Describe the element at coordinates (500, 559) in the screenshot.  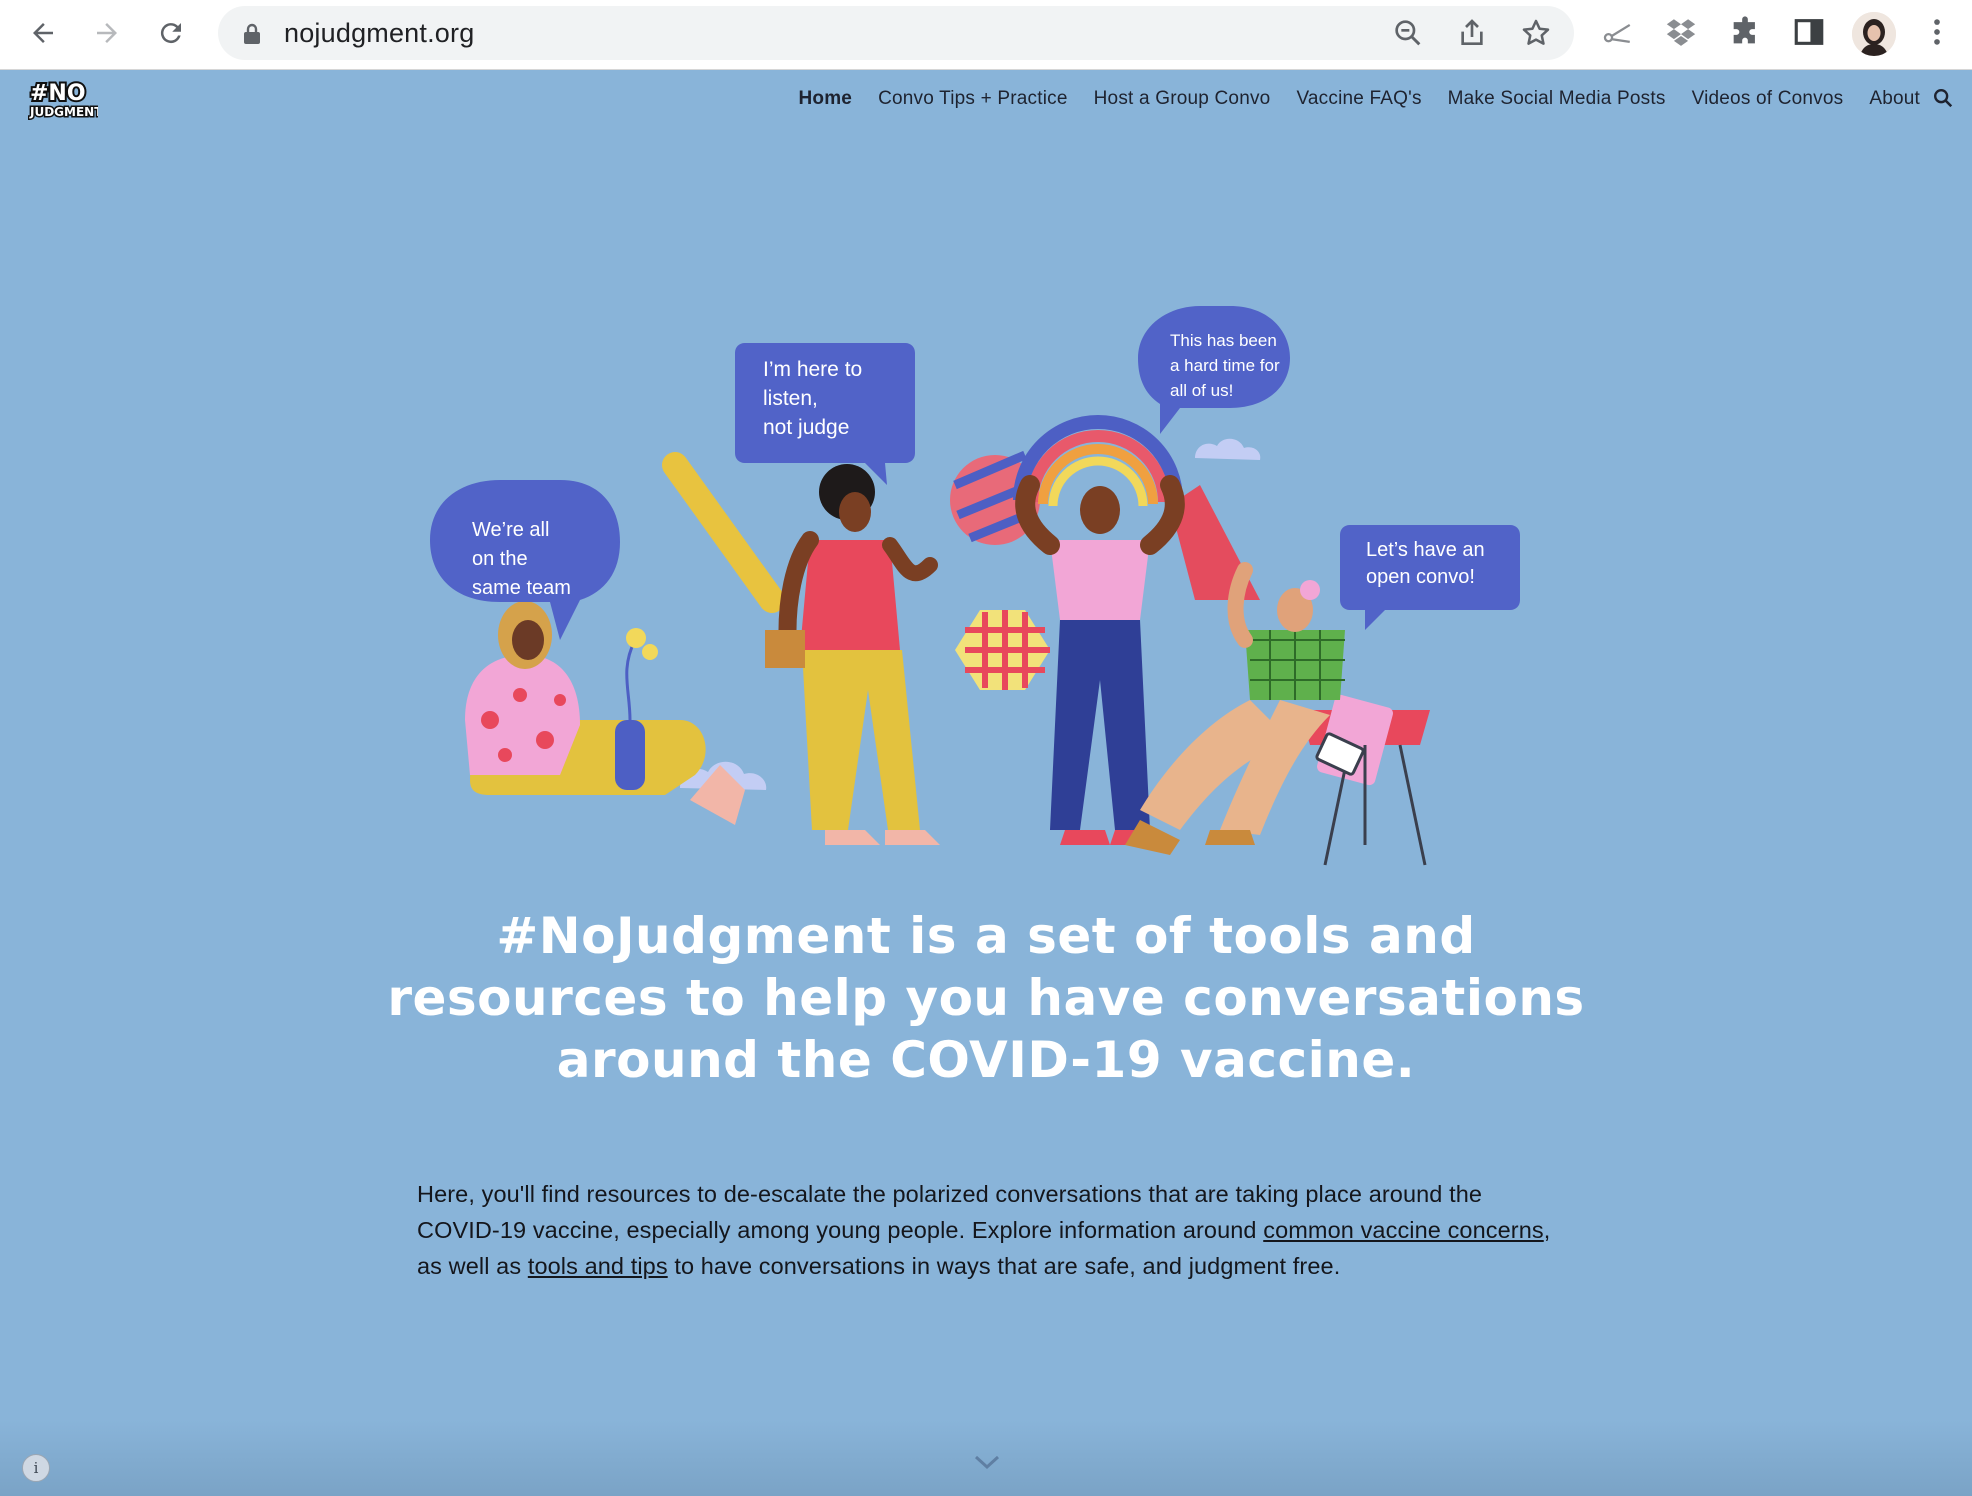
I see `bubble-text-line: on the` at that location.